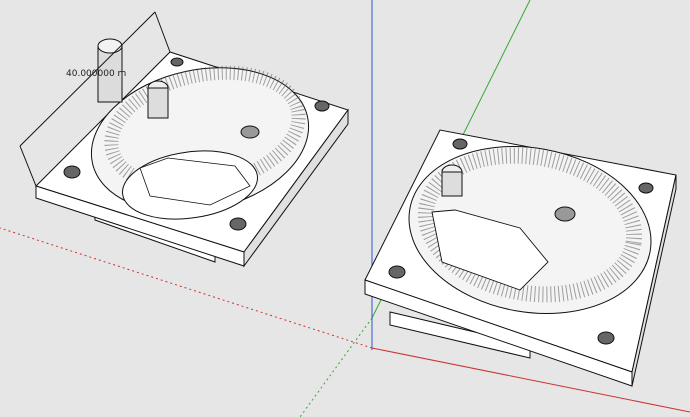 Image resolution: width=690 pixels, height=417 pixels. Describe the element at coordinates (177, 62) in the screenshot. I see `left-hole-tr` at that location.